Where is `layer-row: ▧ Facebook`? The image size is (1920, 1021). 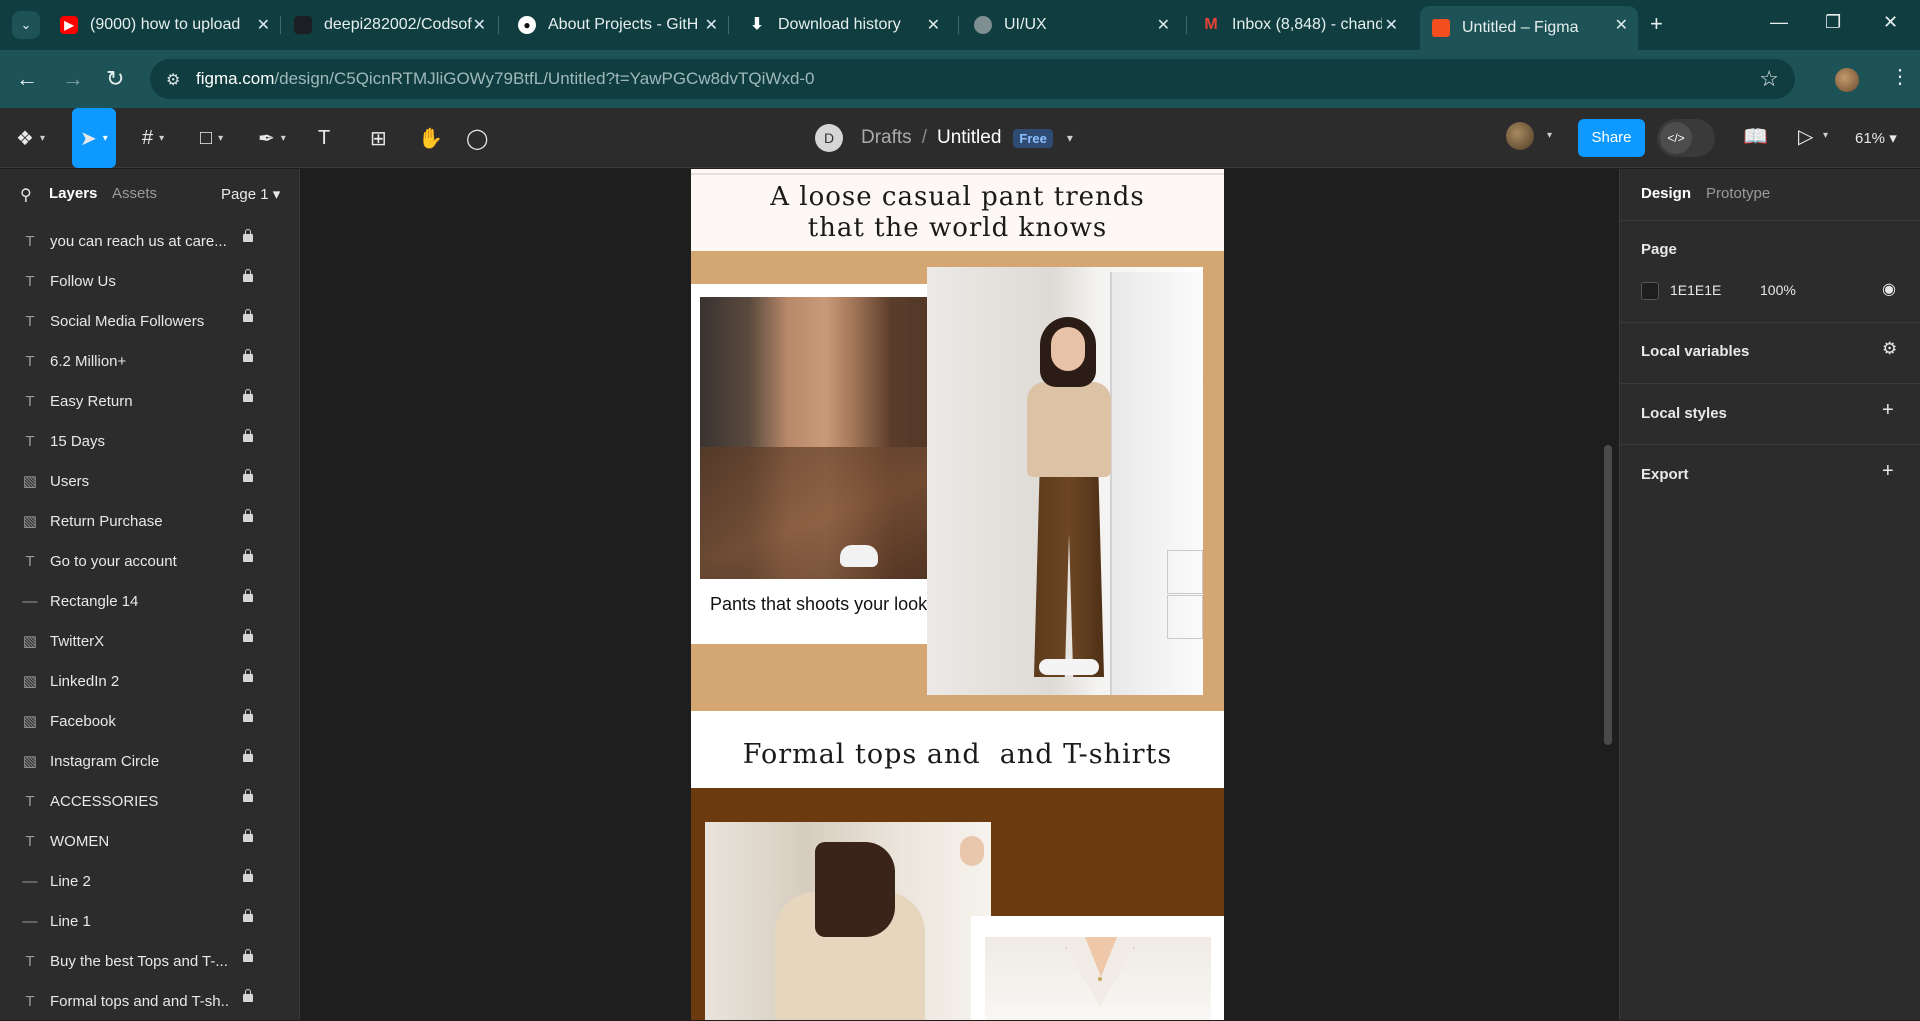
layer-row: ▧ Facebook is located at coordinates (150, 721).